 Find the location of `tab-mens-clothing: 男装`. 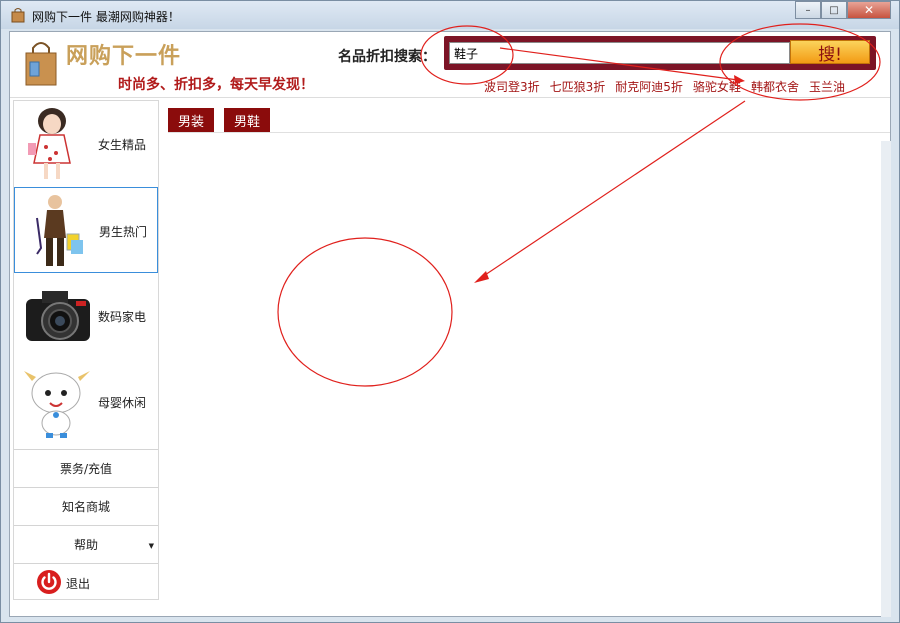

tab-mens-clothing: 男装 is located at coordinates (191, 120).